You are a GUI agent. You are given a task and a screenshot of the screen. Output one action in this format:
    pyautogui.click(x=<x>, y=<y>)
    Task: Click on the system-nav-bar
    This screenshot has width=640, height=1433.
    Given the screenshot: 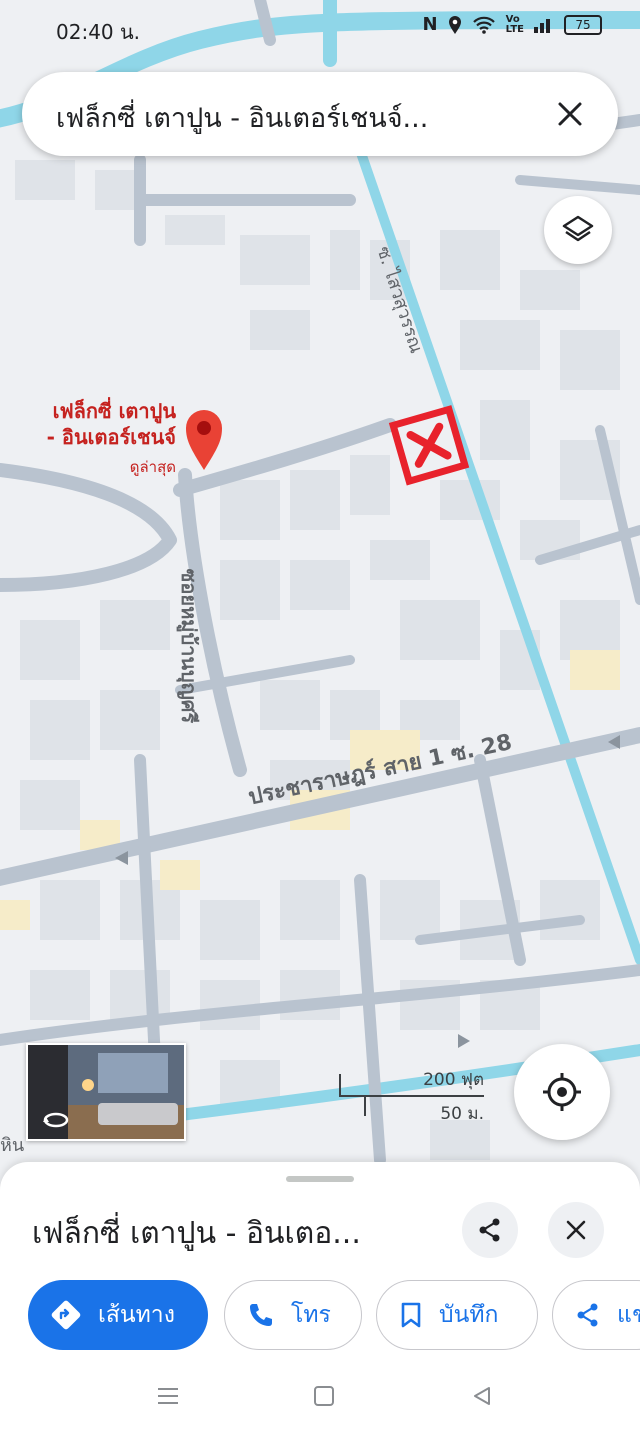 What is the action you would take?
    pyautogui.click(x=320, y=1396)
    